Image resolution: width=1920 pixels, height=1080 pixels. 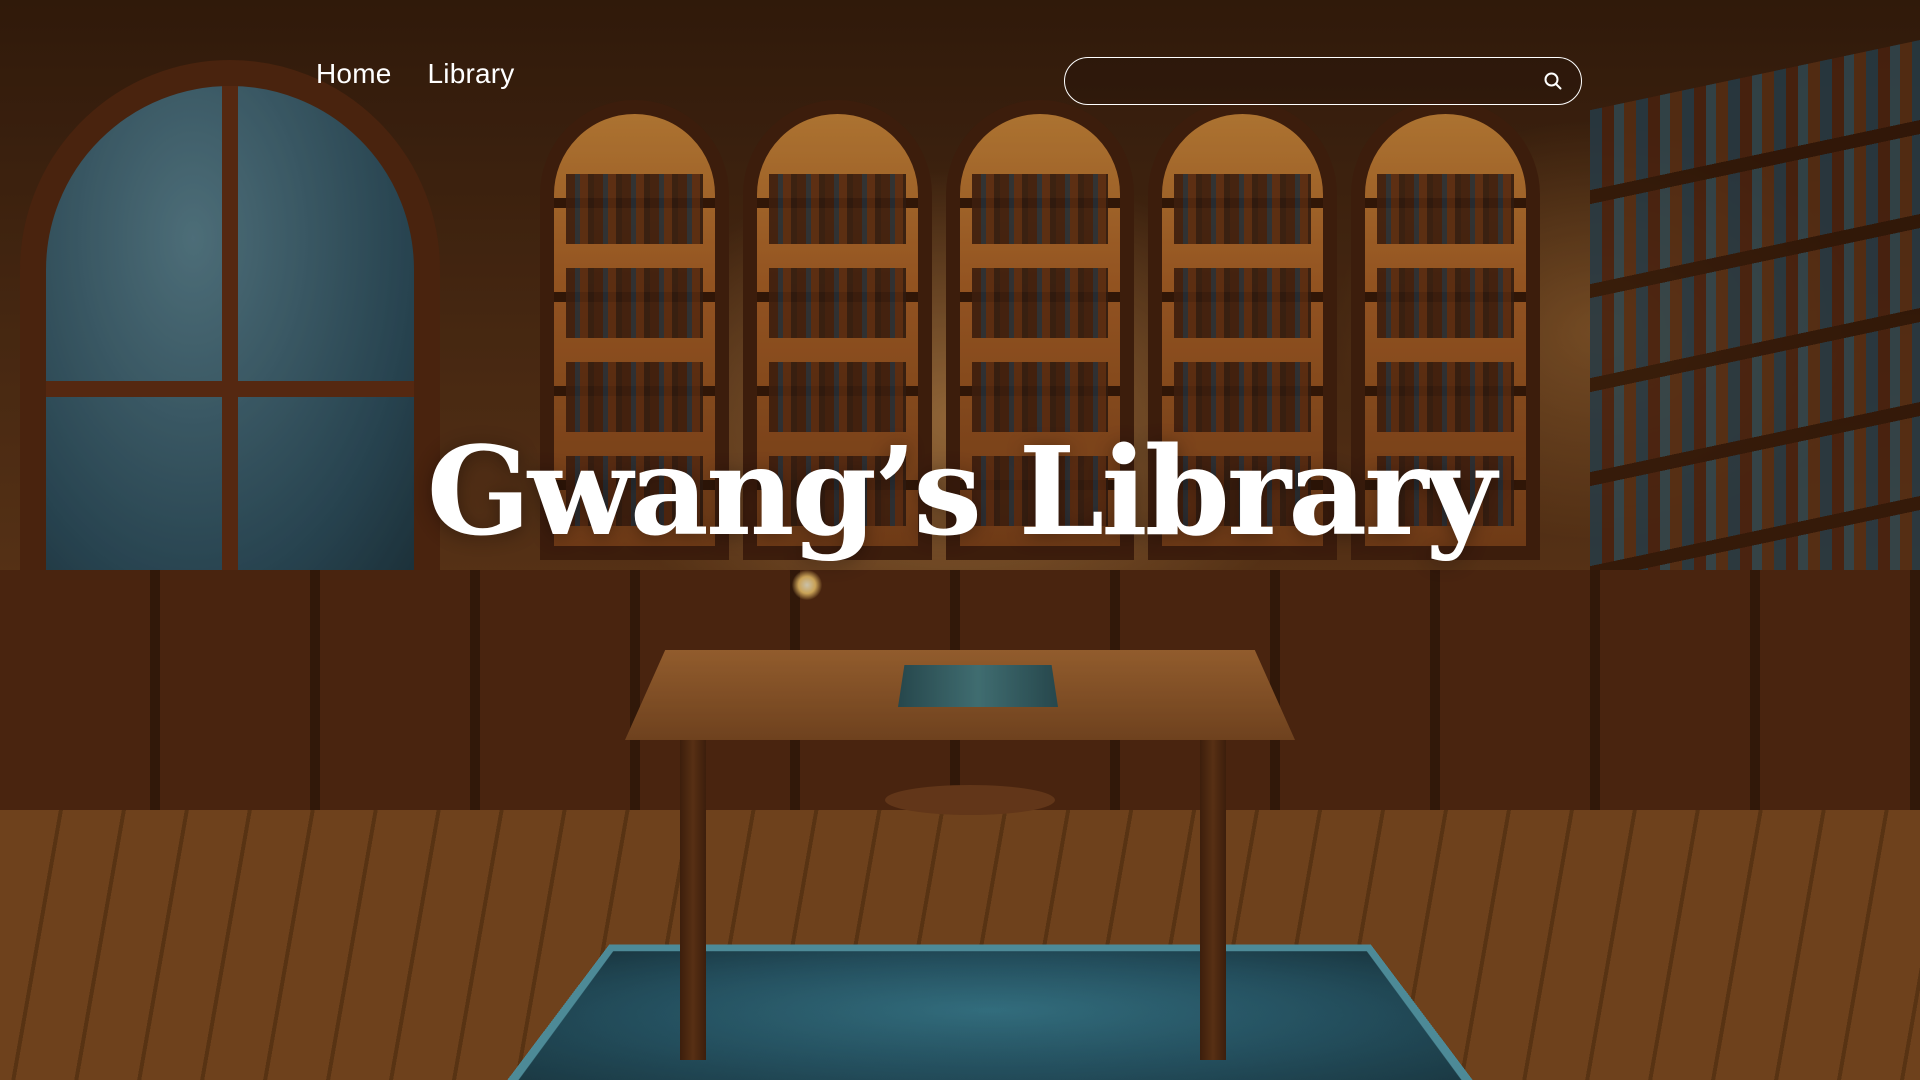 What do you see at coordinates (354, 74) in the screenshot?
I see `nav-link-home: Home` at bounding box center [354, 74].